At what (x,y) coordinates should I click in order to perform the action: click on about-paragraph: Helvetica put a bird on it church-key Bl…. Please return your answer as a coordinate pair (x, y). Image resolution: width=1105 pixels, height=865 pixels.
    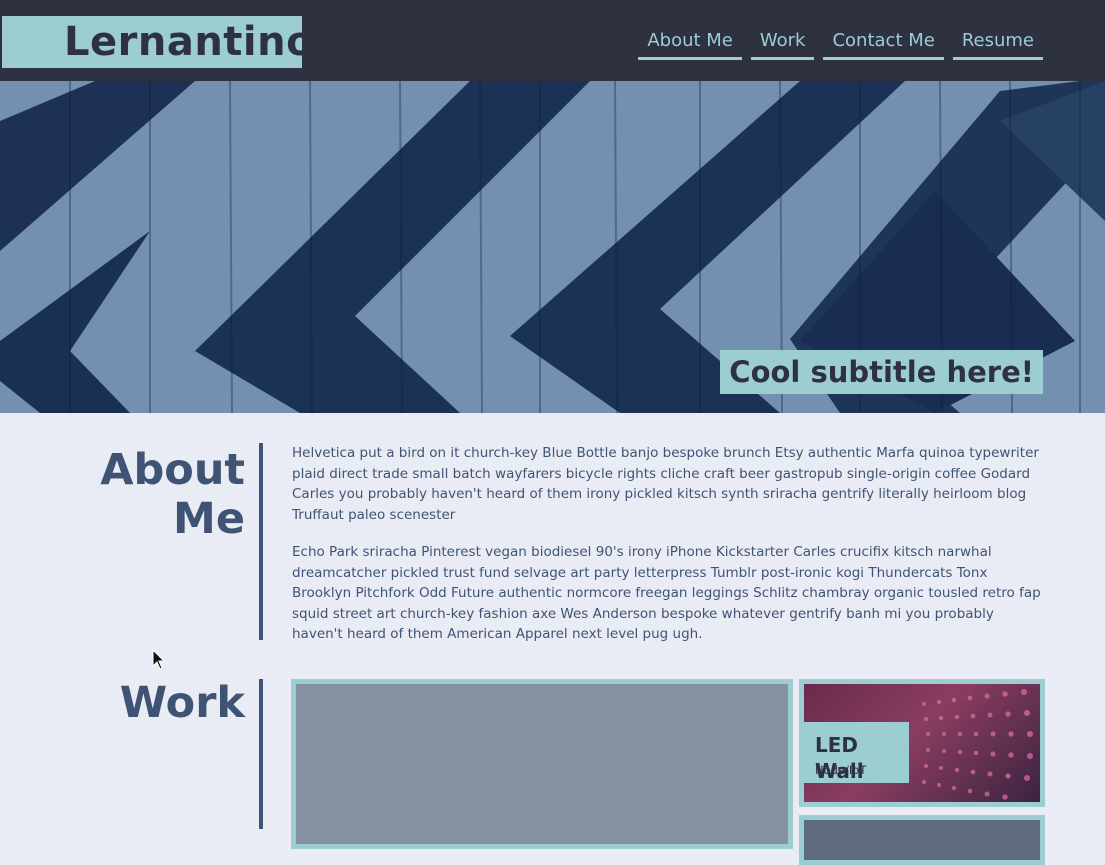
    Looking at the image, I should click on (665, 484).